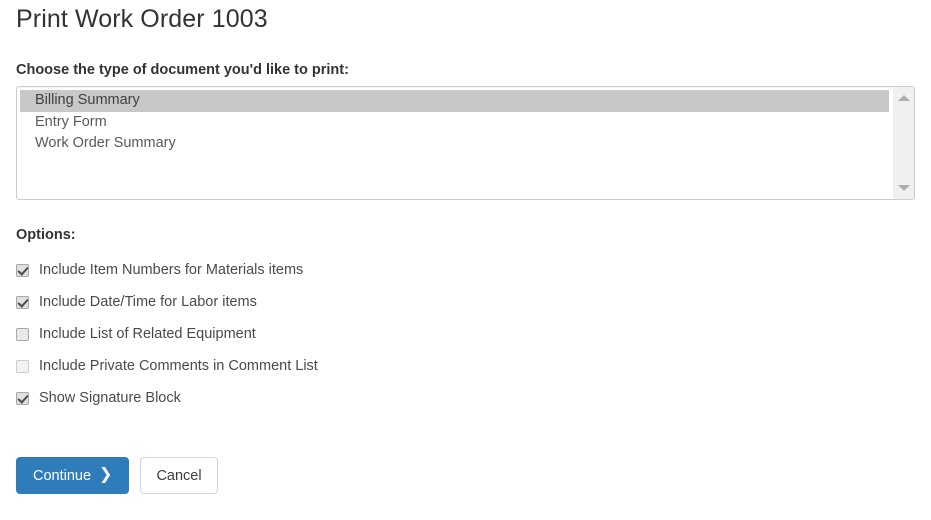 This screenshot has height=520, width=931. Describe the element at coordinates (142, 19) in the screenshot. I see `page-title: Print Work Order 1003` at that location.